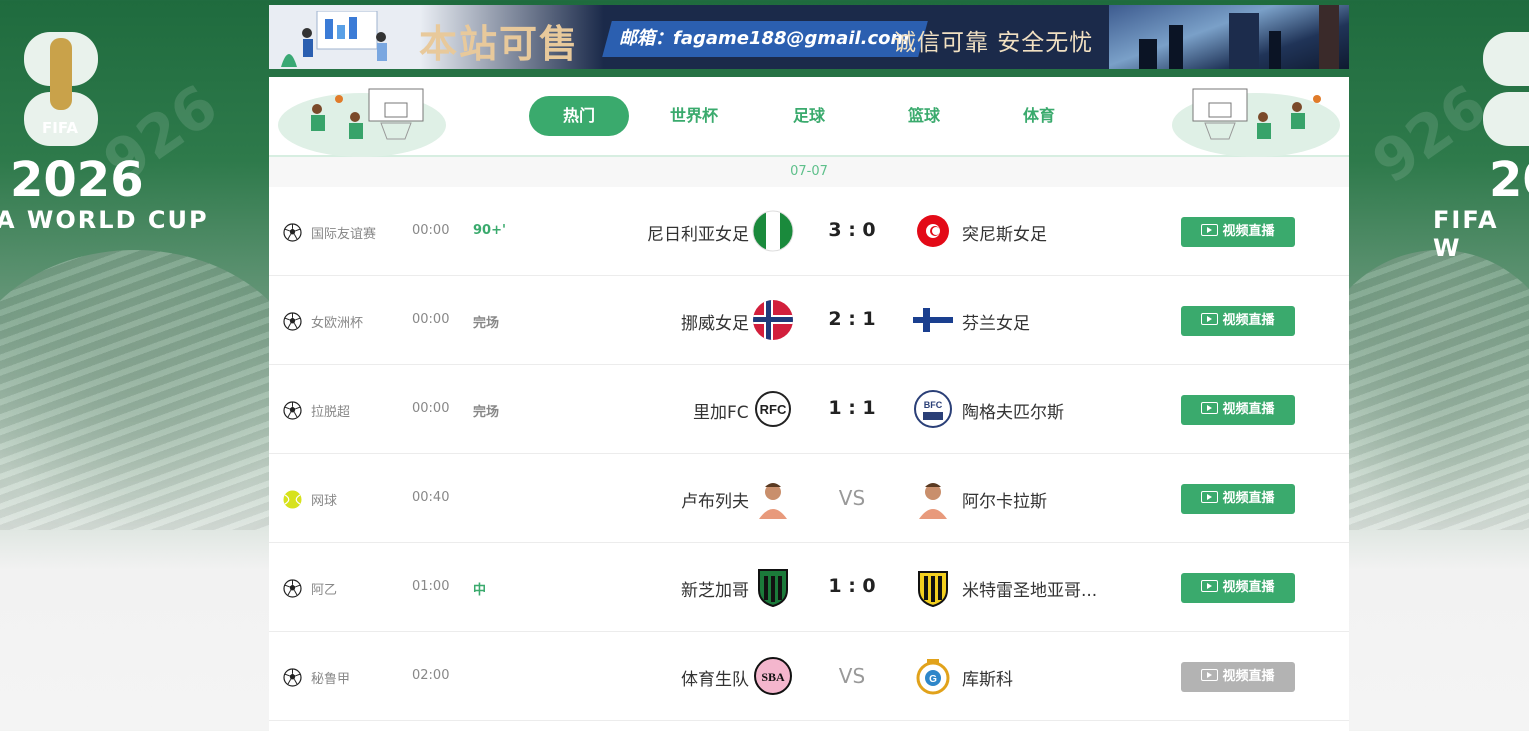  I want to click on banner-email: 邮箱：fagame188@gmail.com, so click(765, 39).